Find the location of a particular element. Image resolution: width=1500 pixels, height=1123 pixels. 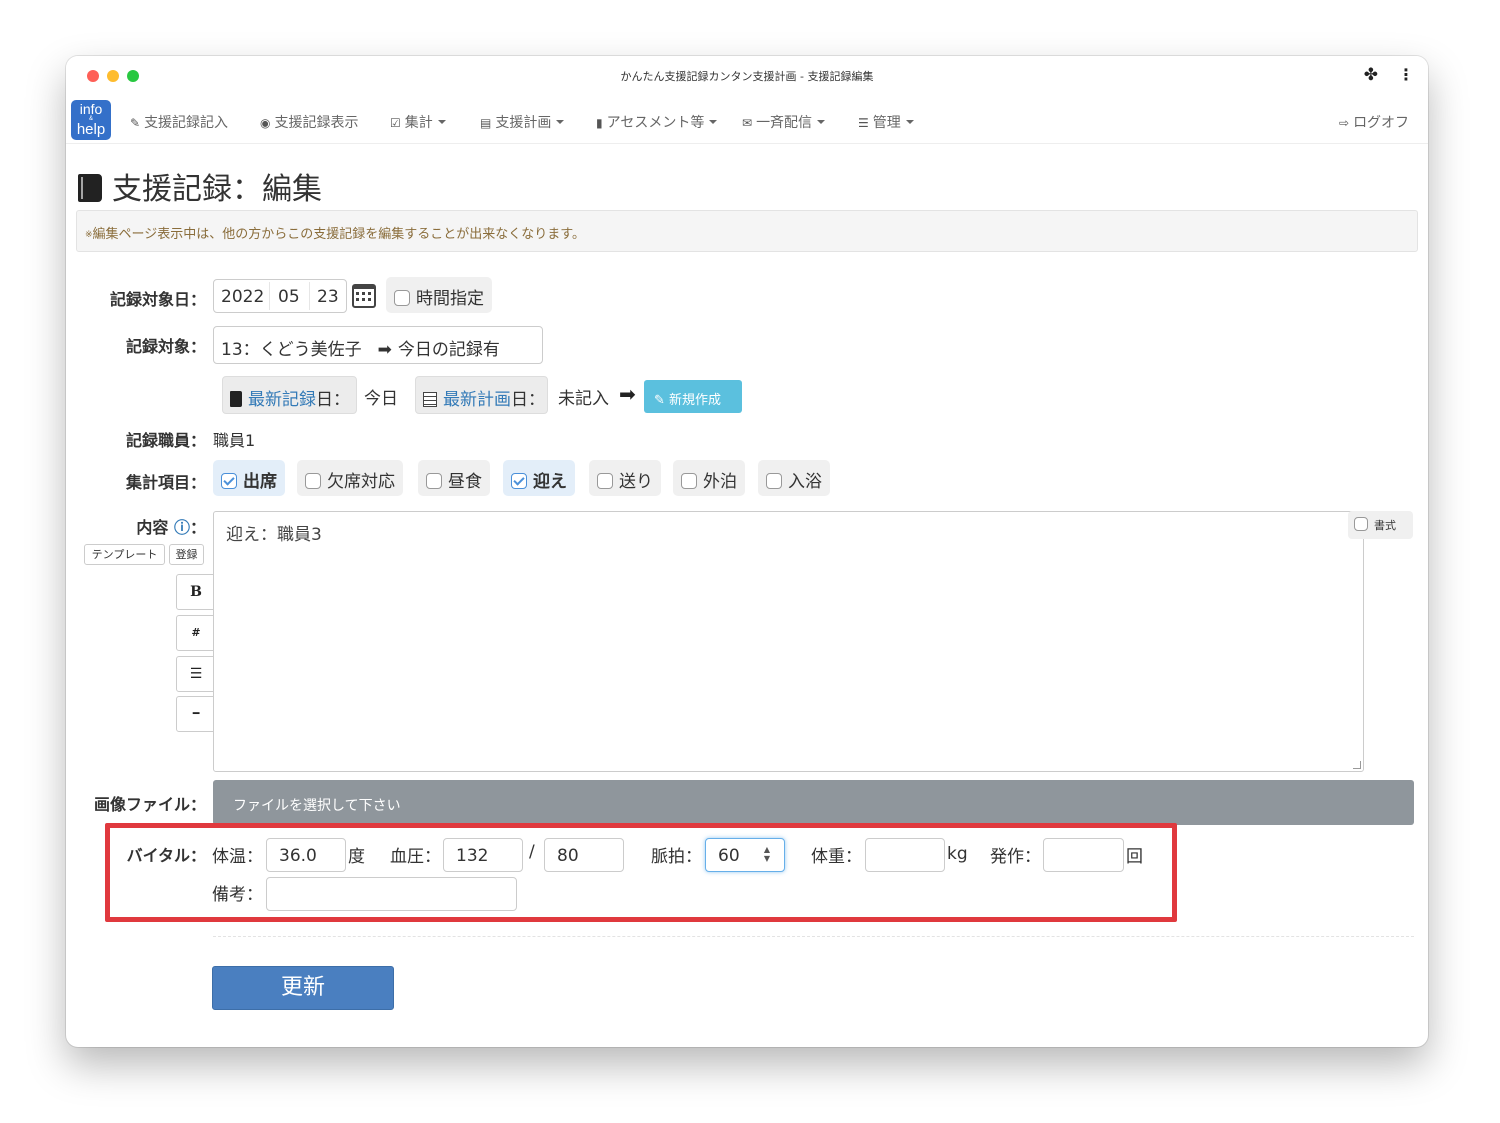

vital-label: バイタル： is located at coordinates (166, 855).